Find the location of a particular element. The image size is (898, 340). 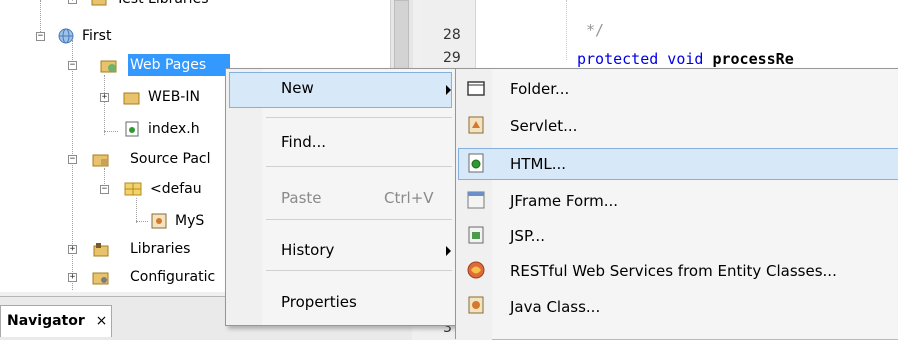

package-icon is located at coordinates (133, 189).